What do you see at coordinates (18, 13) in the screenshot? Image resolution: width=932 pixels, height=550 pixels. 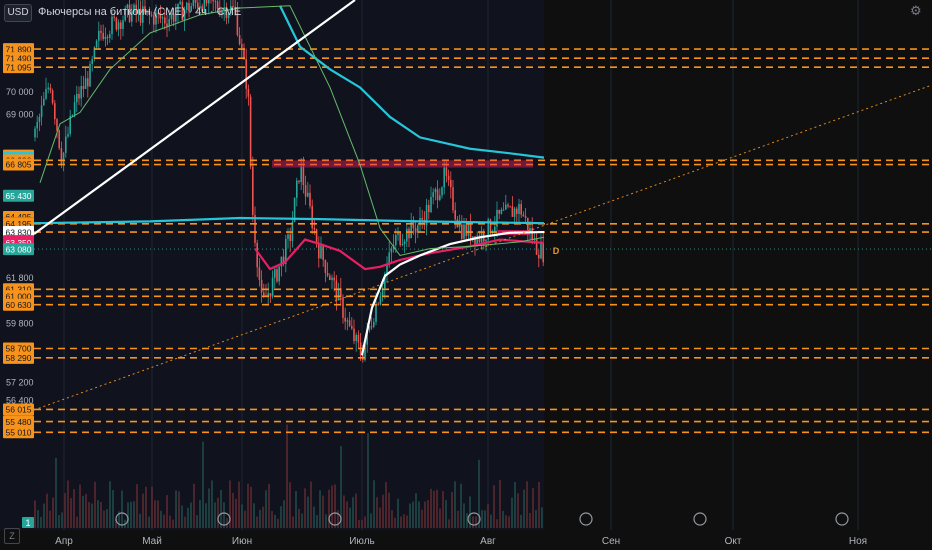 I see `currency-button: USD` at bounding box center [18, 13].